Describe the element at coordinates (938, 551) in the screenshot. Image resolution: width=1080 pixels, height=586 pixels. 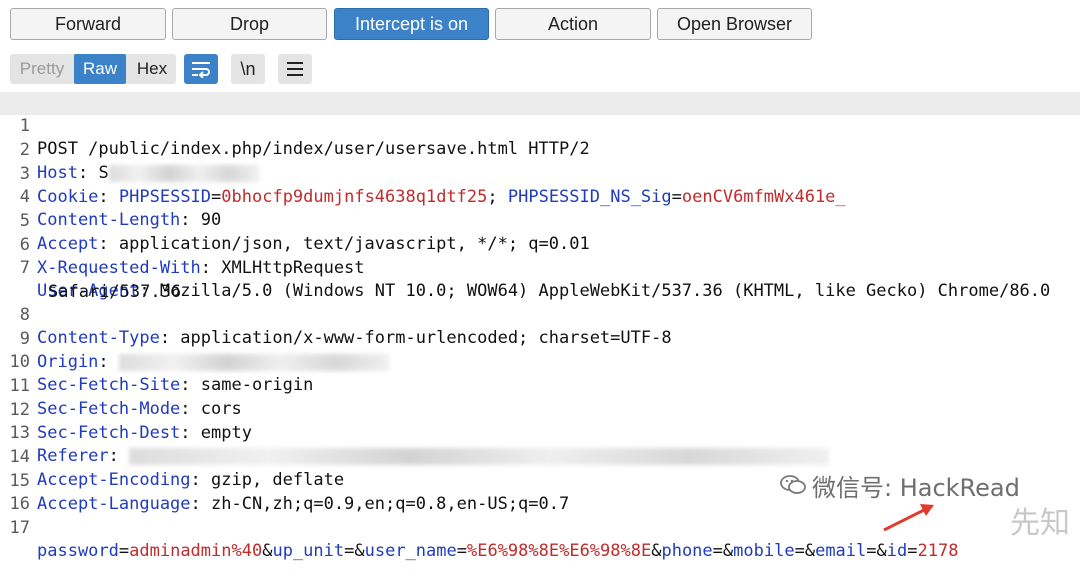
I see `id-param-value: 2178` at that location.